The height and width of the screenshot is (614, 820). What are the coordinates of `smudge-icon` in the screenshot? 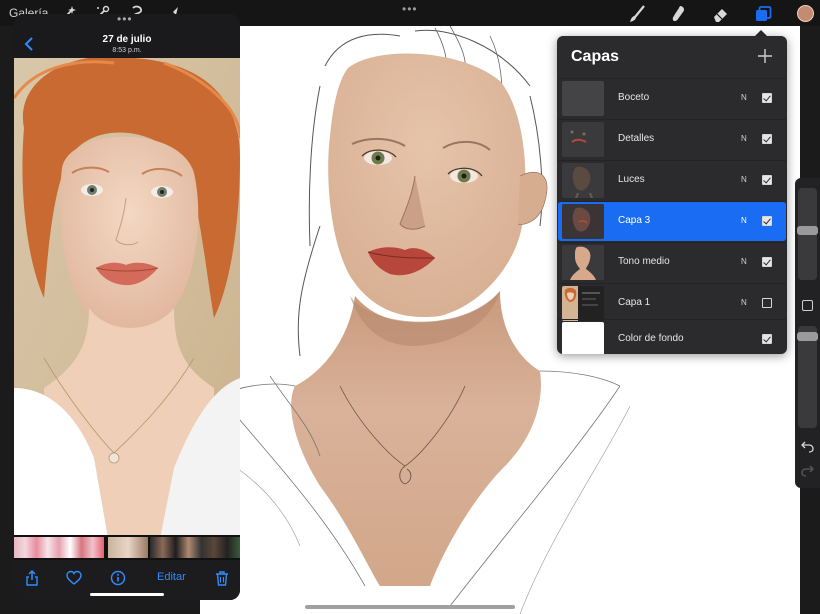 It's located at (679, 14).